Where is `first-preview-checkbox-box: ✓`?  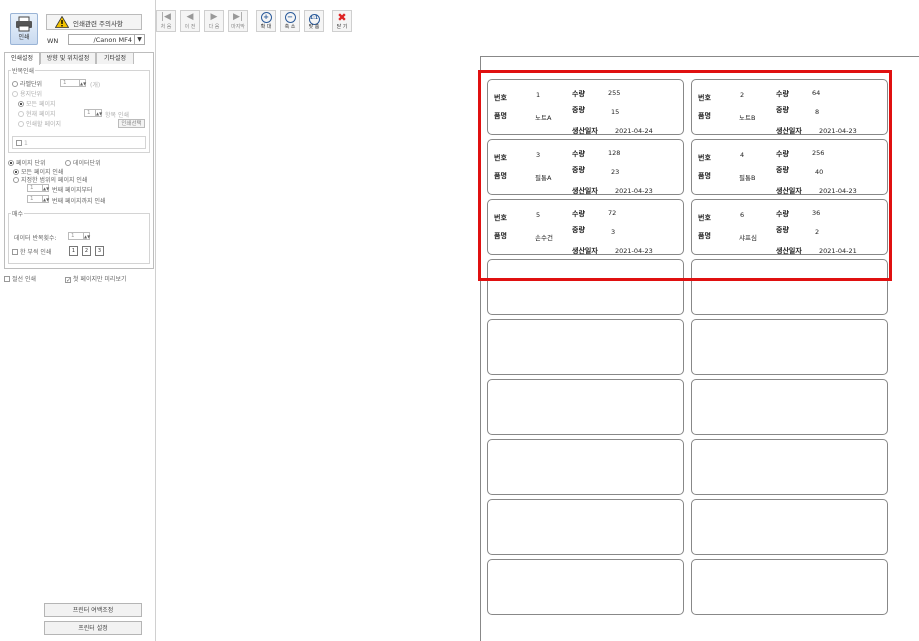
first-preview-checkbox-box: ✓ is located at coordinates (68, 280).